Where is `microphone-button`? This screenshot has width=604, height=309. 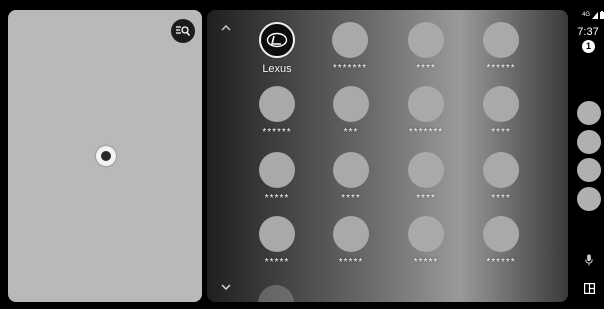
microphone-button is located at coordinates (589, 260).